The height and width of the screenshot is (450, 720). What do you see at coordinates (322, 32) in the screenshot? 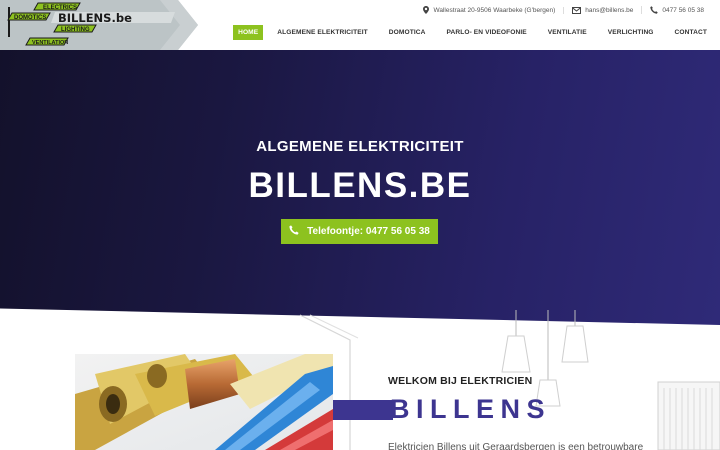
I see `nav-item-algemene-elektriciteit: ALGEMENE ELEKTRICITEIT` at bounding box center [322, 32].